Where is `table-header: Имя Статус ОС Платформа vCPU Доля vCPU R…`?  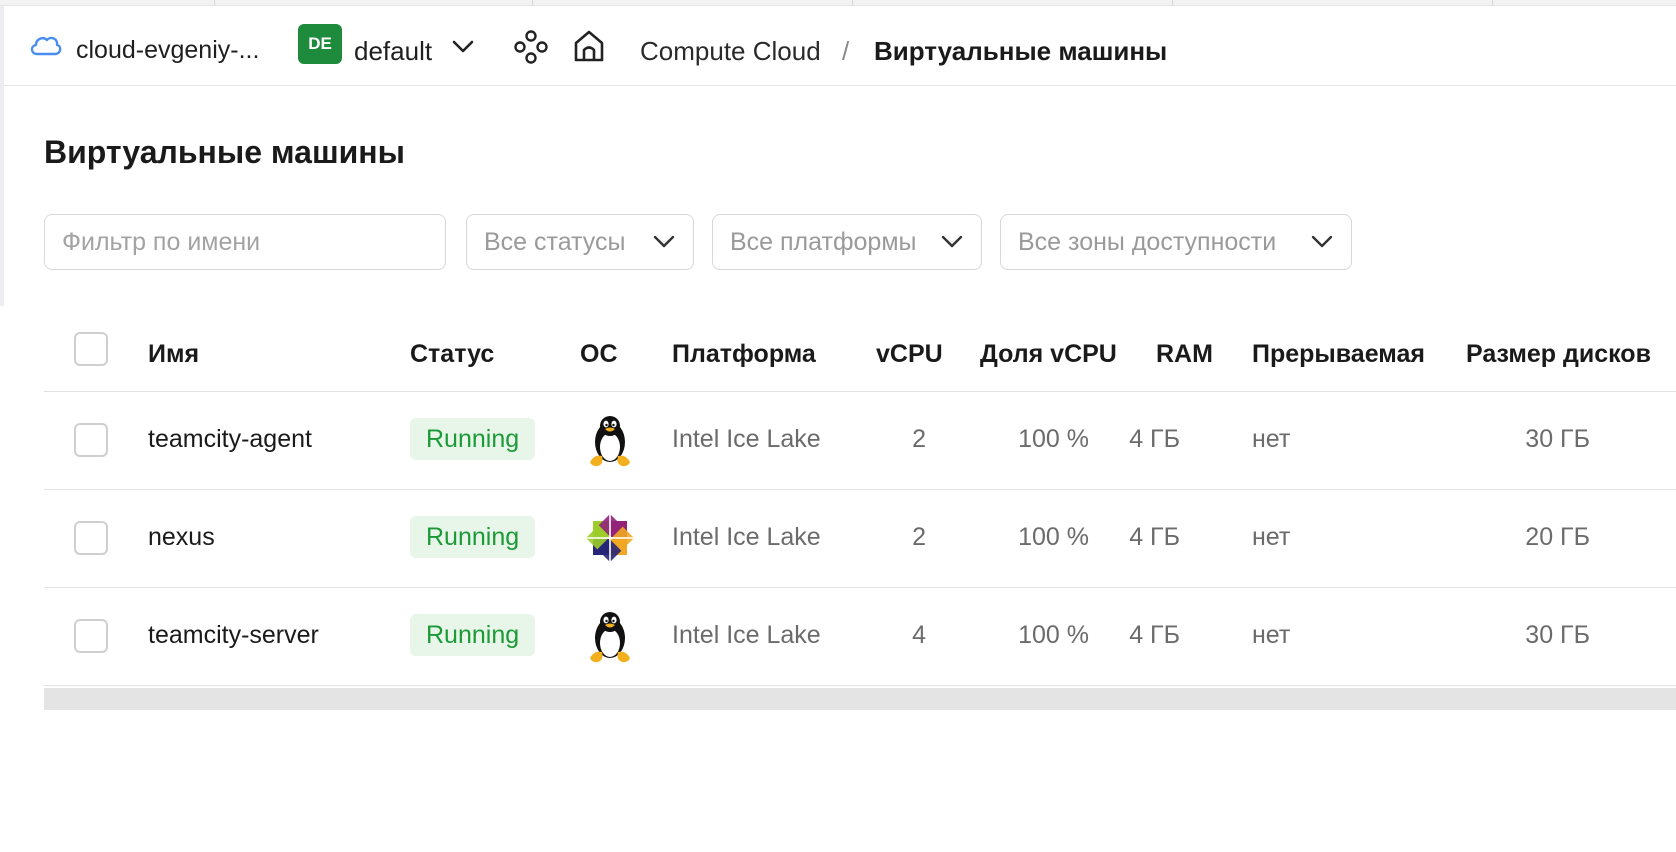 table-header: Имя Статус ОС Платформа vCPU Доля vCPU R… is located at coordinates (860, 355).